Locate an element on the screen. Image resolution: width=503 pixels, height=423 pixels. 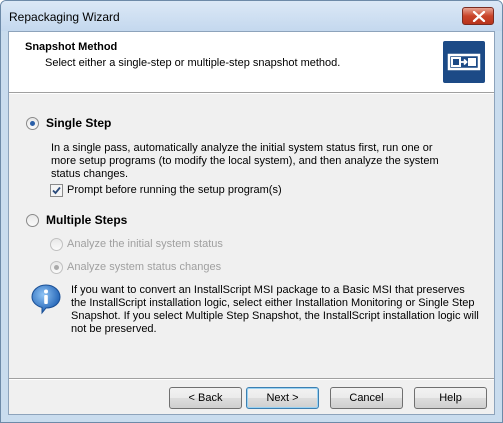
prompt-checkbox is located at coordinates (56, 190).